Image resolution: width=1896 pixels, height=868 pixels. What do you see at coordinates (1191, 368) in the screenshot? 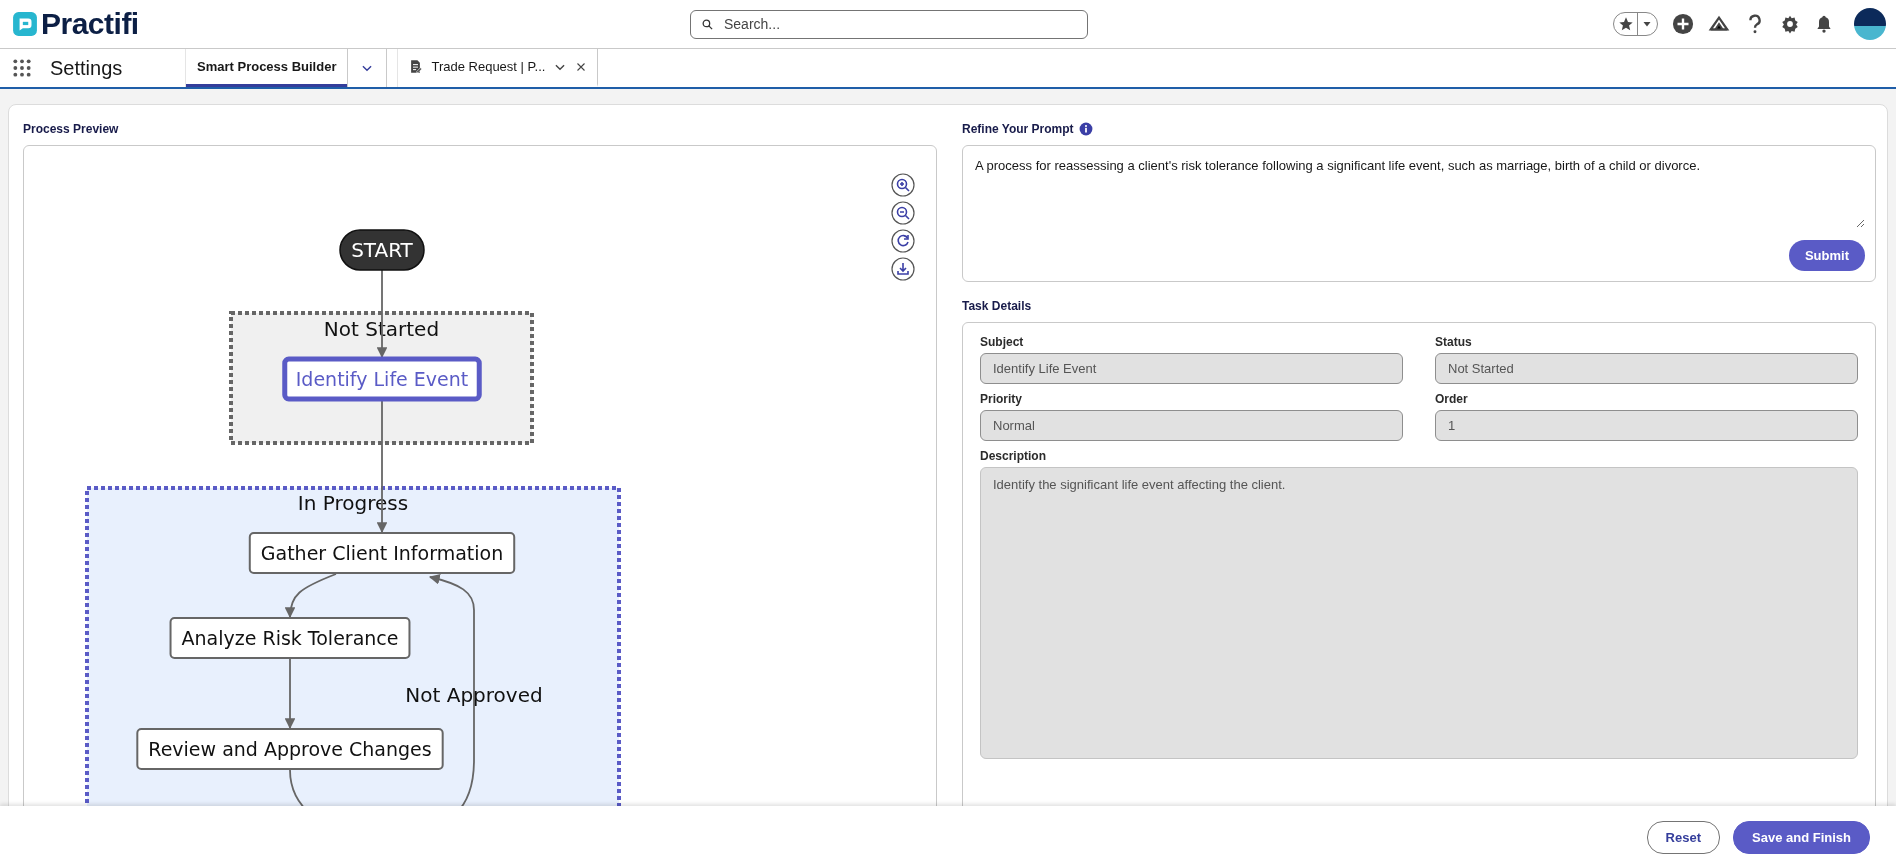
I see `text-field: Identify Life Event` at bounding box center [1191, 368].